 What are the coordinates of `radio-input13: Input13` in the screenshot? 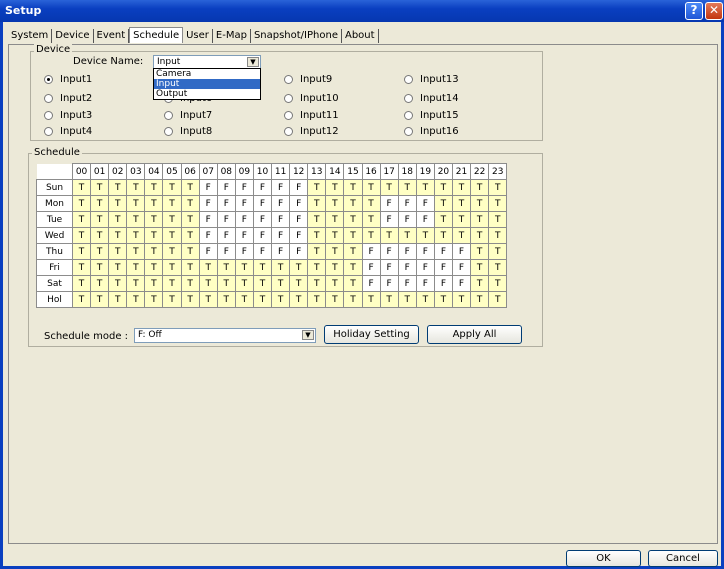 It's located at (431, 79).